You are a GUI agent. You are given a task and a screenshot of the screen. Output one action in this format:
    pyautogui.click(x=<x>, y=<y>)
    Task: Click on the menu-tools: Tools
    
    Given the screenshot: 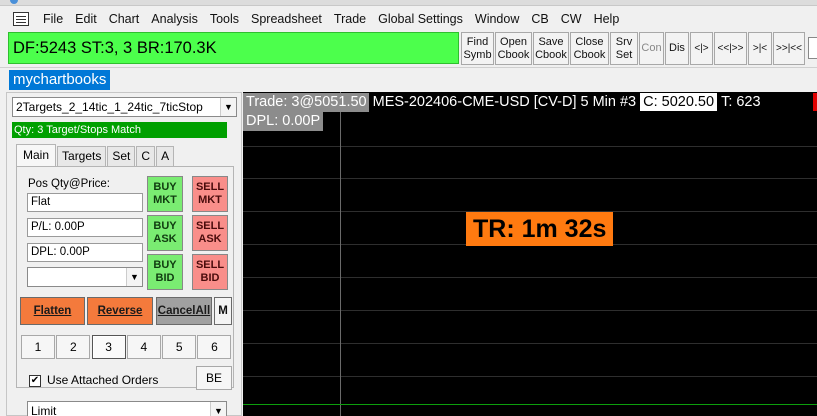 What is the action you would take?
    pyautogui.click(x=224, y=19)
    